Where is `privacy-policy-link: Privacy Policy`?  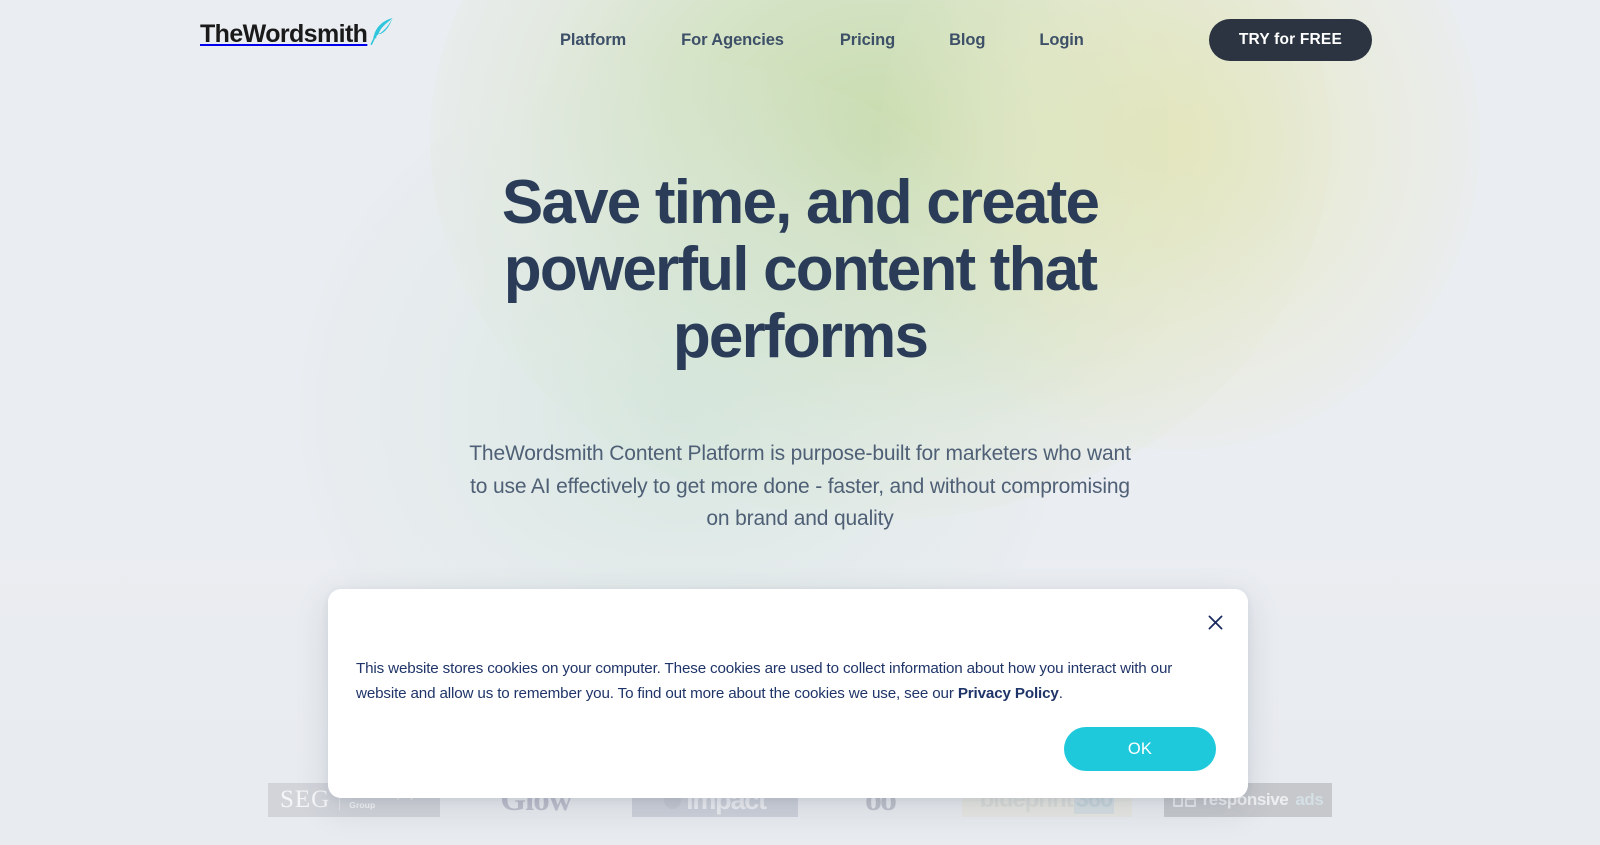 privacy-policy-link: Privacy Policy is located at coordinates (1008, 693).